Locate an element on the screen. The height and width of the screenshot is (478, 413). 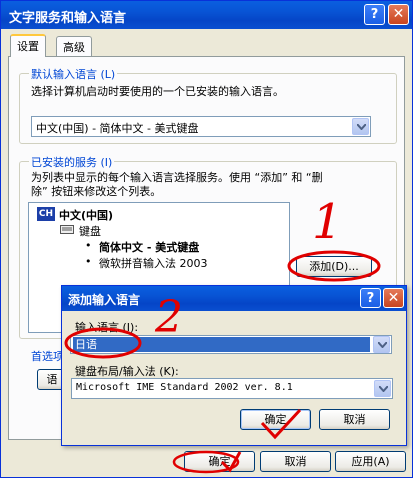
tree-category-keyboard: 键盘 is located at coordinates (90, 231).